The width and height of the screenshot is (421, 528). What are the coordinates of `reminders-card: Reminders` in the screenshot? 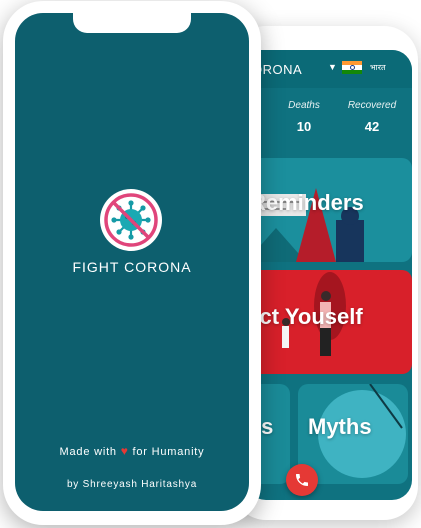 It's located at (329, 210).